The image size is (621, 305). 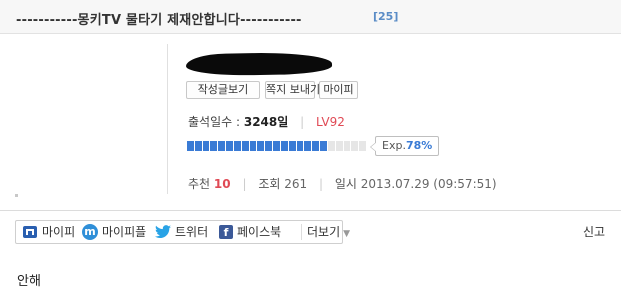 What do you see at coordinates (159, 20) in the screenshot?
I see `post-title: -----------몽키TV 물타기 제재안합니다-----------` at bounding box center [159, 20].